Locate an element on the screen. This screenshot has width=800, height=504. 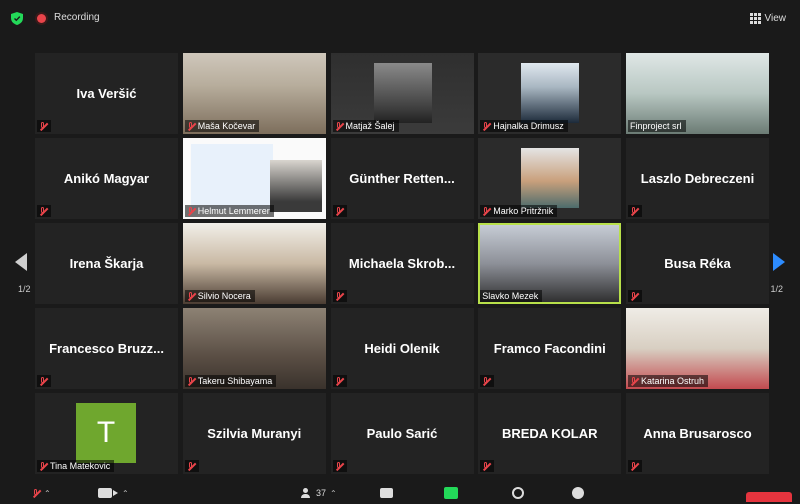
participant-display-name: BREDA KOLAR is located at coordinates (549, 433).